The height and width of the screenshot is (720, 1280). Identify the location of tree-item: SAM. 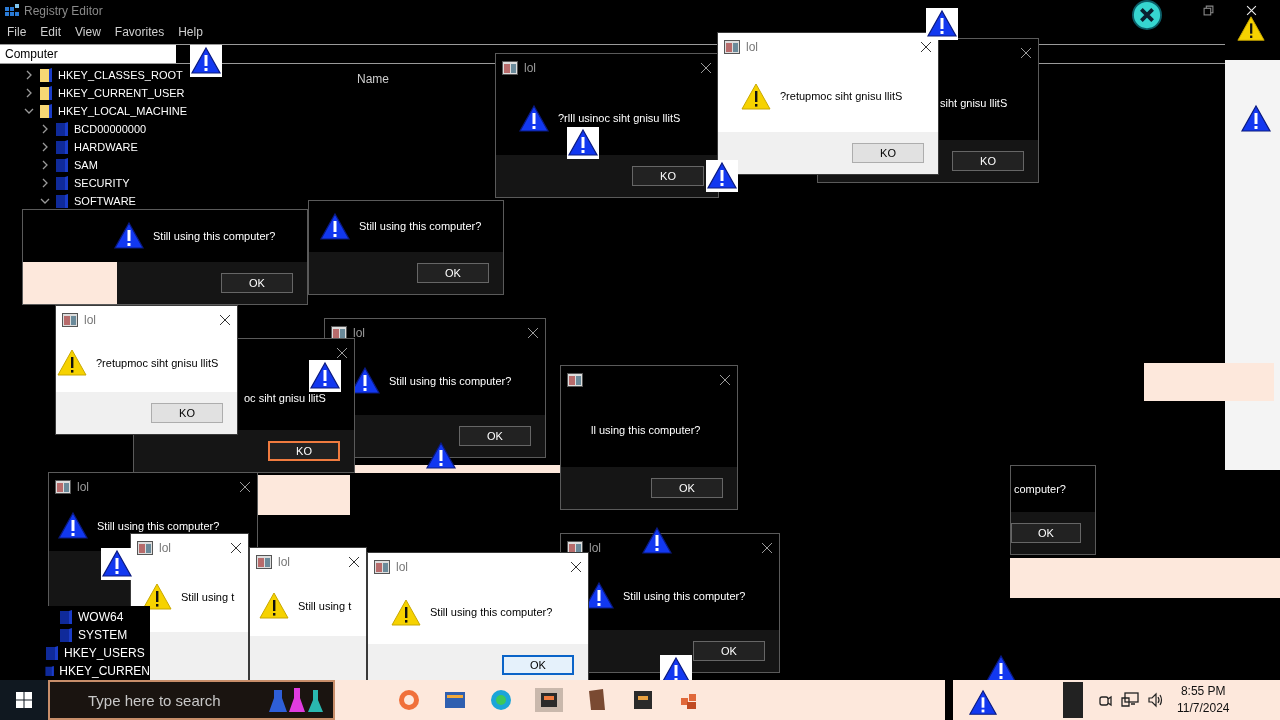
(86, 165).